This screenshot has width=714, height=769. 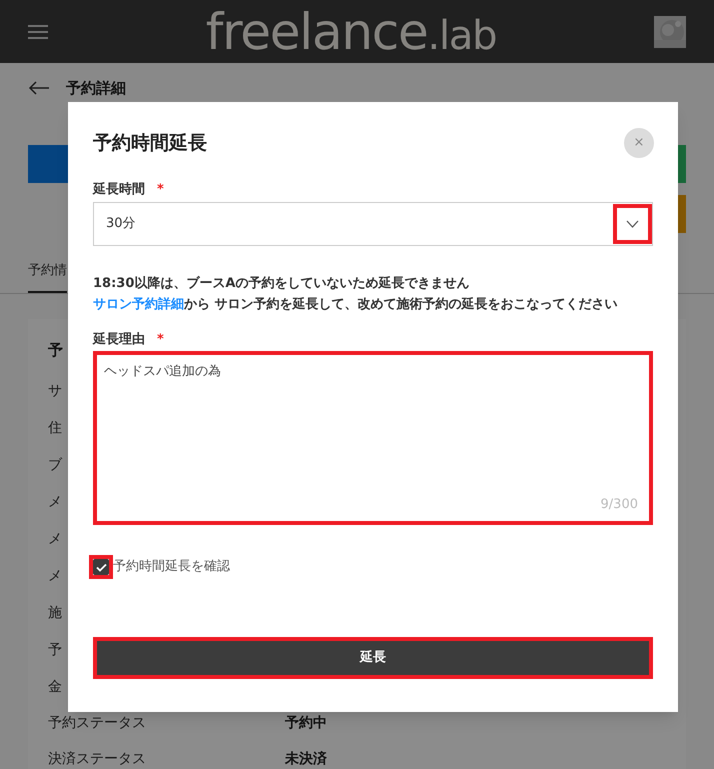 What do you see at coordinates (55, 350) in the screenshot?
I see `card-title: 予` at bounding box center [55, 350].